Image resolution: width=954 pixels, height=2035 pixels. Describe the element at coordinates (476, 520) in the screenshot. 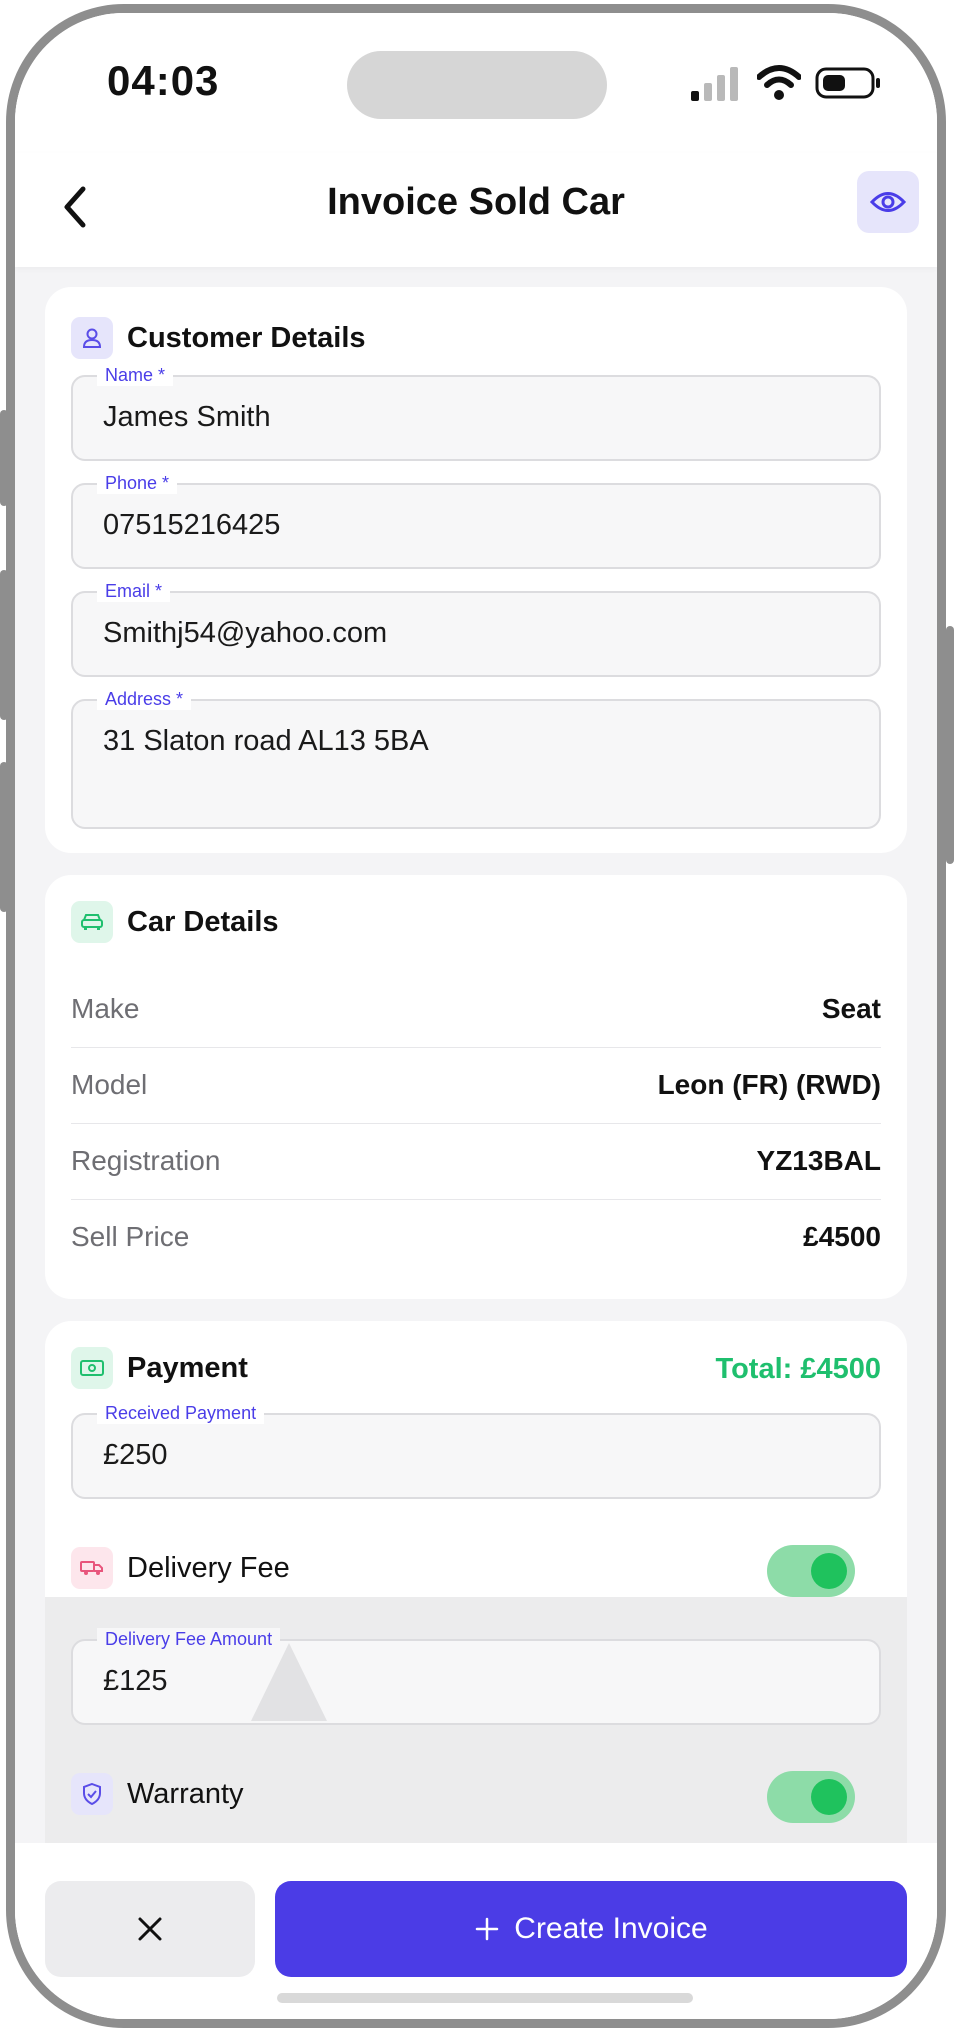

I see `phone-field: Phone * 07515216425` at that location.